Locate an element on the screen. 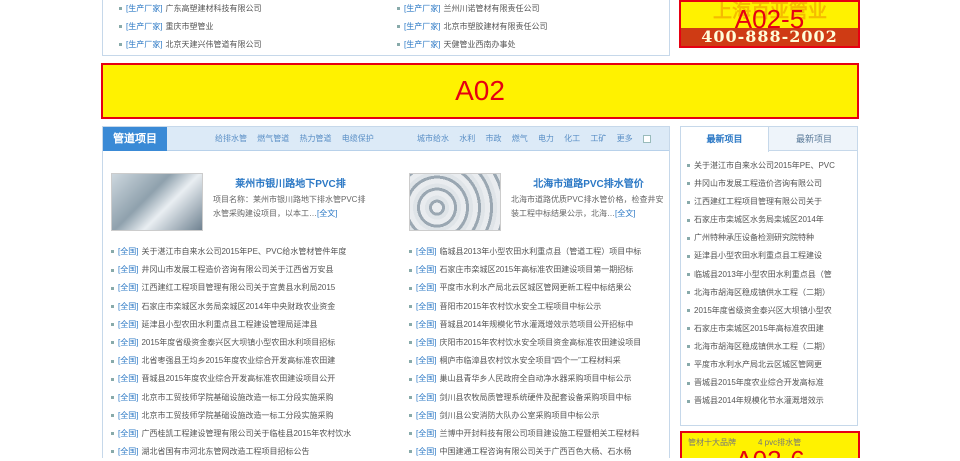  list-item: [全国] 延津县小型农田水利重点县工程建设管理局延津县 is located at coordinates (238, 325).